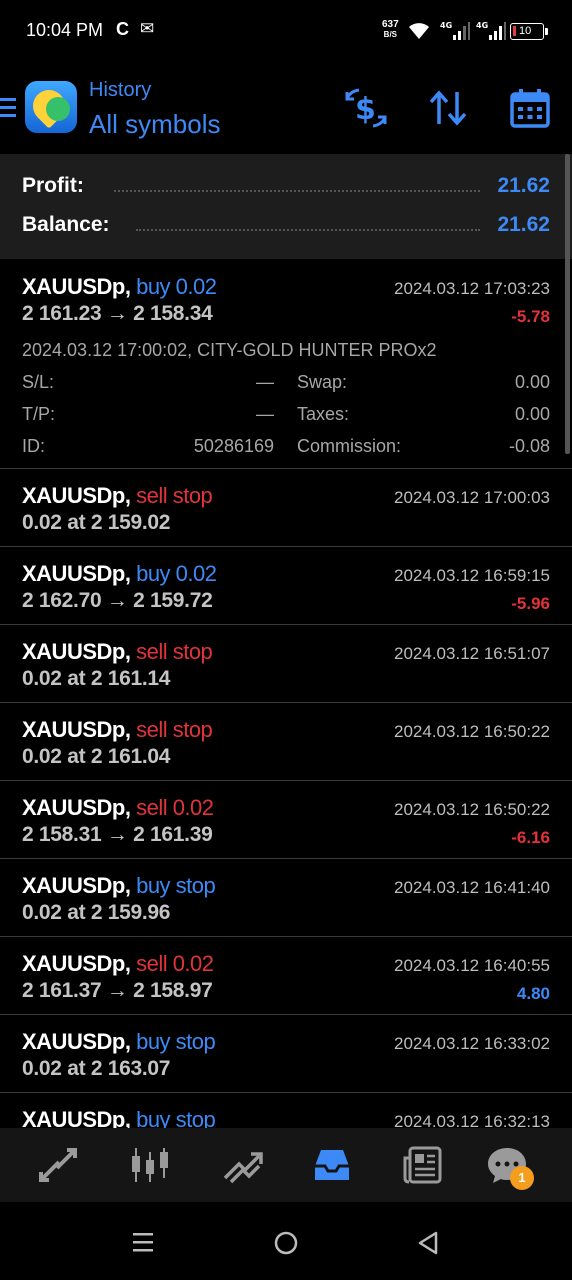 This screenshot has height=1280, width=572. Describe the element at coordinates (525, 31) in the screenshot. I see `battery-value: 10` at that location.